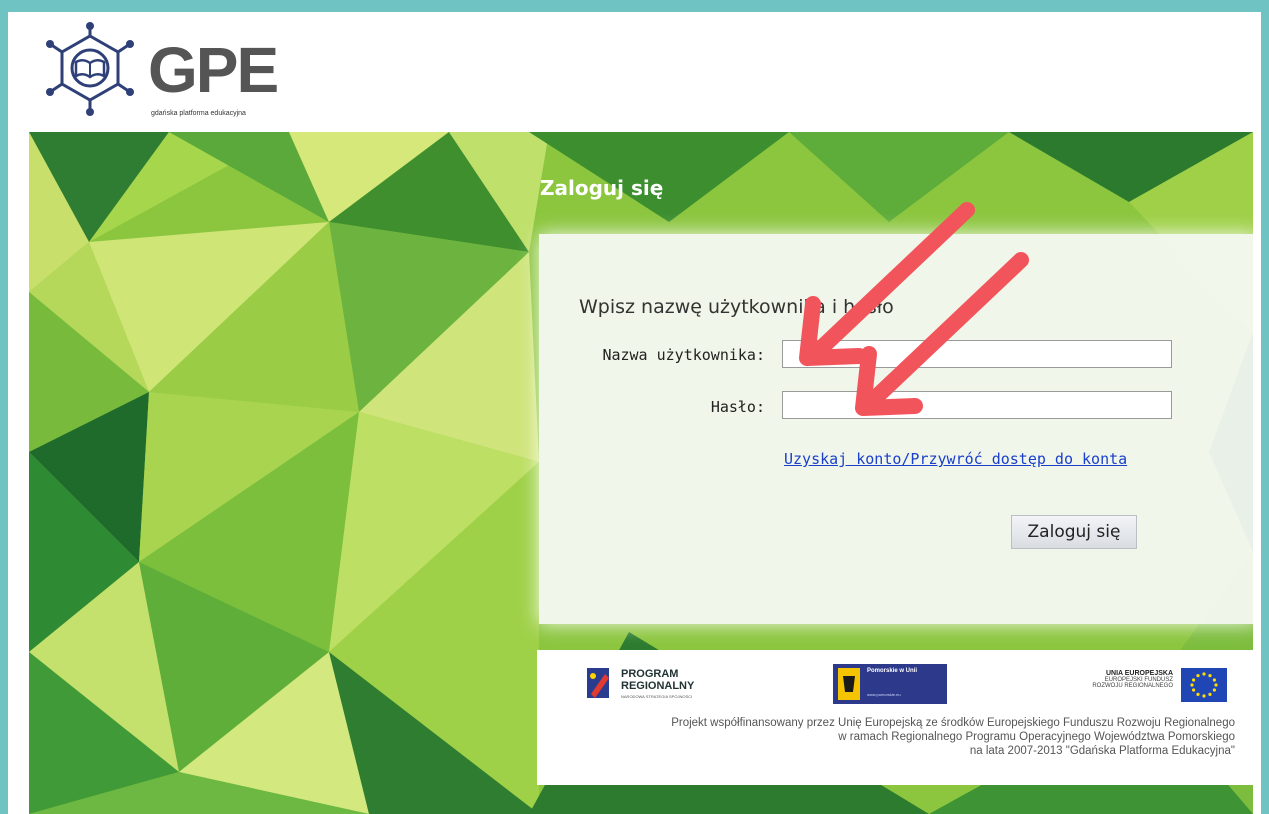 This screenshot has height=814, width=1269. What do you see at coordinates (1074, 532) in the screenshot?
I see `login-button: Zaloguj się` at bounding box center [1074, 532].